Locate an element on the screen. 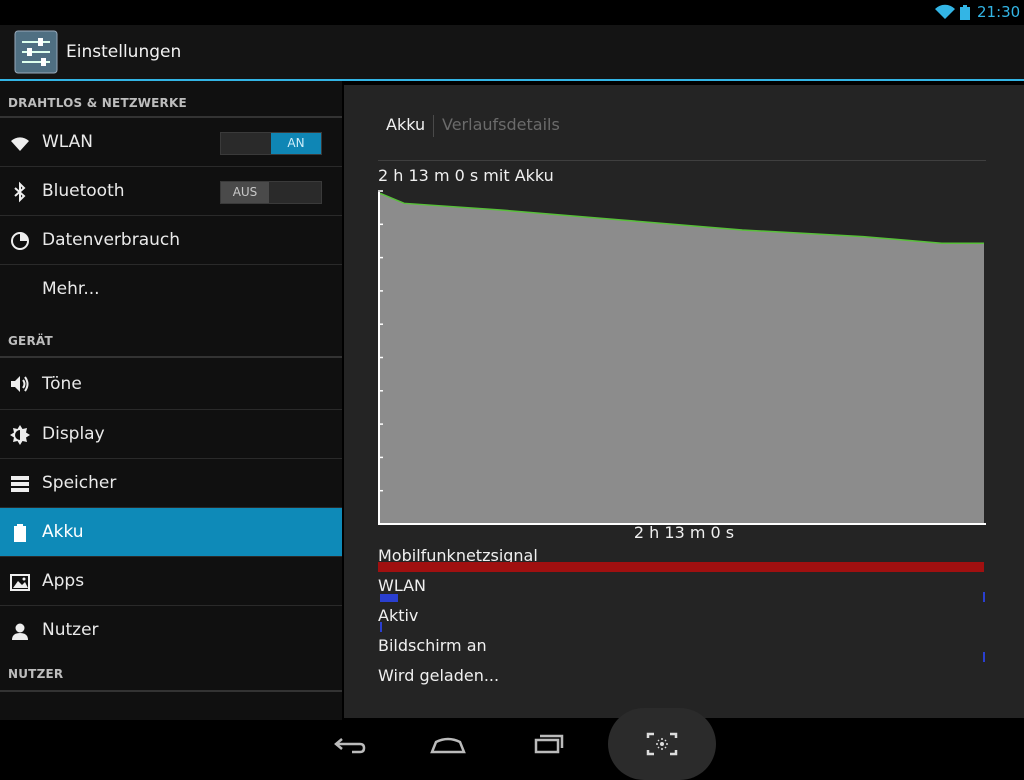  section-header-users: NUTZER is located at coordinates (171, 673).